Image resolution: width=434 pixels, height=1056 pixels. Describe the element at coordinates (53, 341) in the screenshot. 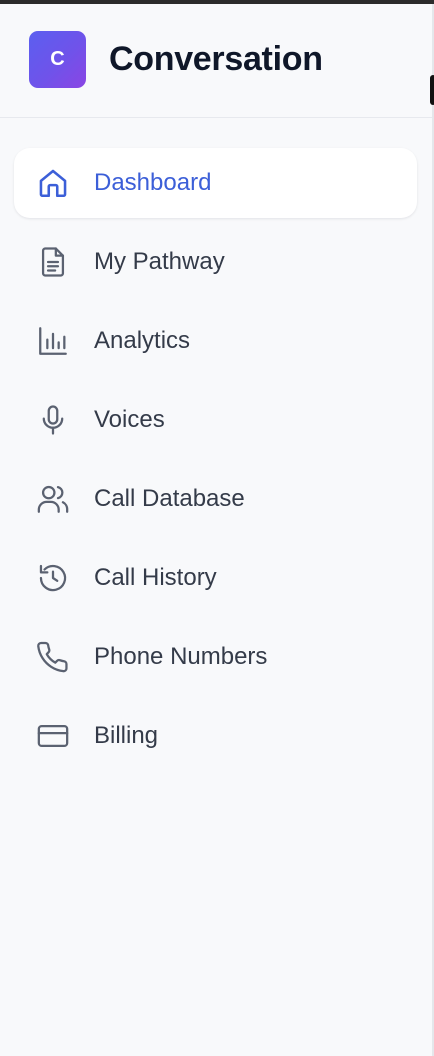

I see `bar-chart-icon` at that location.